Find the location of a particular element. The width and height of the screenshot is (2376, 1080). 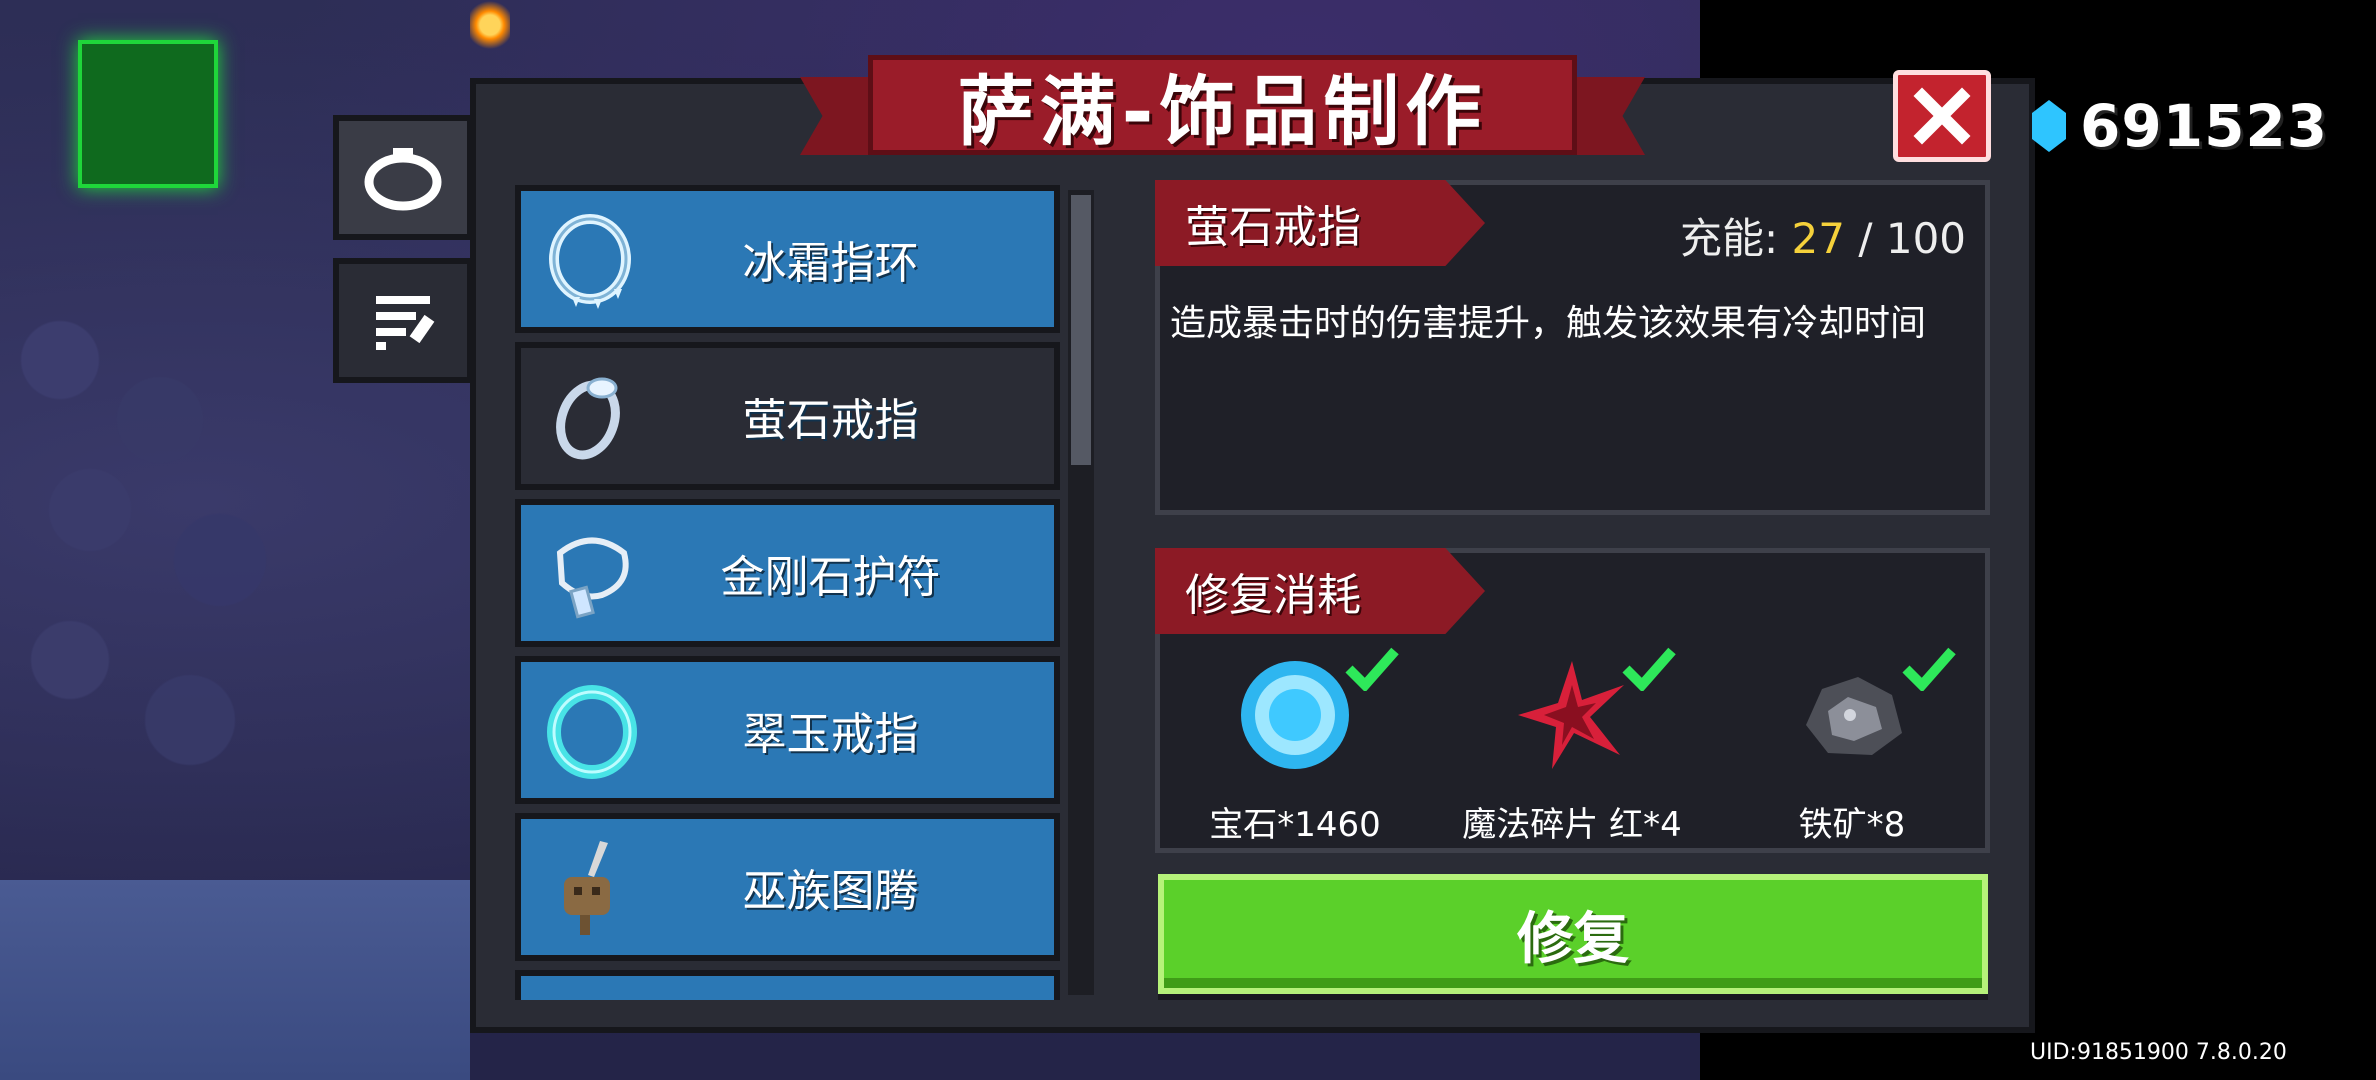

energy-max: 100 is located at coordinates (1926, 238).